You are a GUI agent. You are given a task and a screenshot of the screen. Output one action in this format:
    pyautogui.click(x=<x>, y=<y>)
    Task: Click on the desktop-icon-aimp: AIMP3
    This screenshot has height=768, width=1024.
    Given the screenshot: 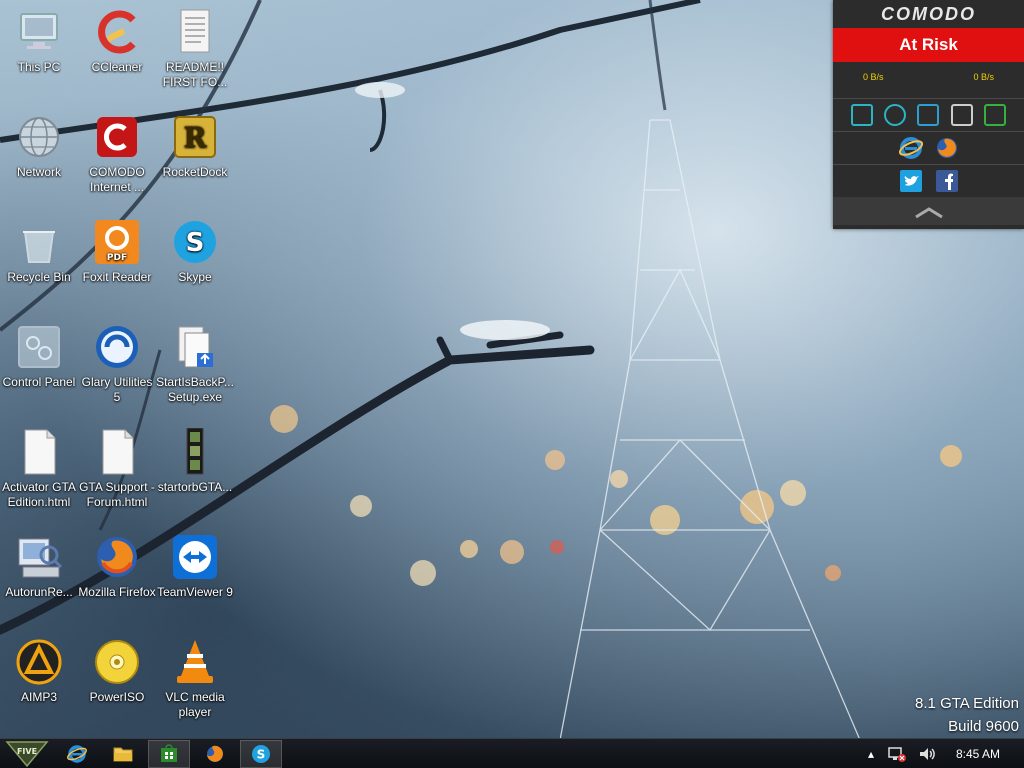 What is the action you would take?
    pyautogui.click(x=39, y=671)
    